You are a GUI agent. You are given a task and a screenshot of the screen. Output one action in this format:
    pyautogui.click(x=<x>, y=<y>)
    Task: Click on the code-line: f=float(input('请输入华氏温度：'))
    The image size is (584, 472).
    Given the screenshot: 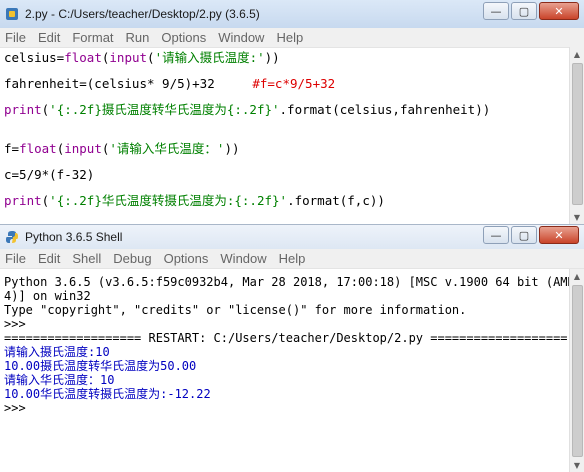 What is the action you would take?
    pyautogui.click(x=122, y=149)
    